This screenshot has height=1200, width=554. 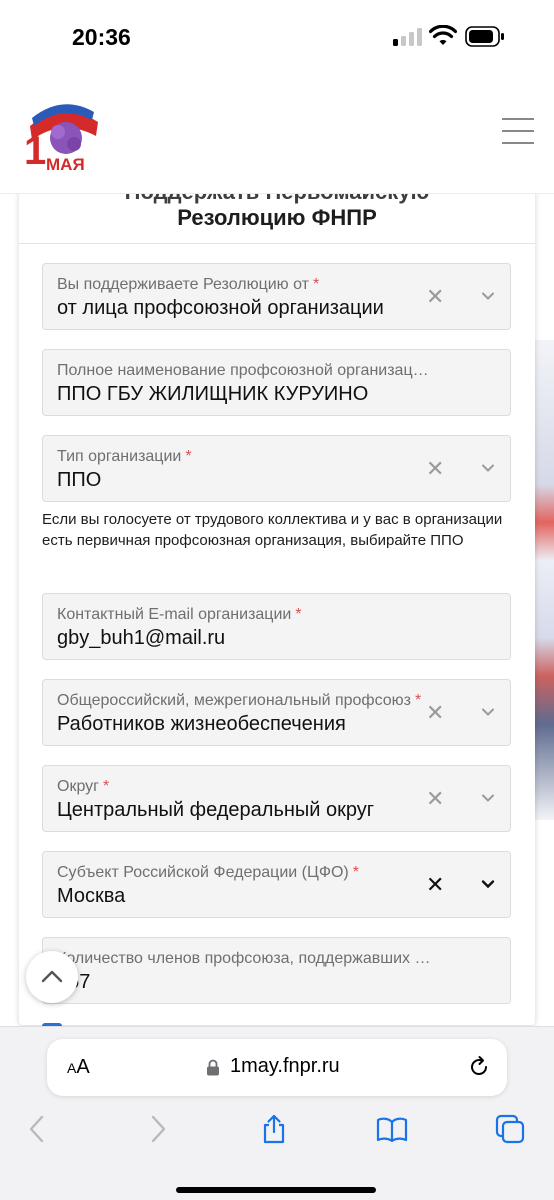 I want to click on text-size-button: AA, so click(x=78, y=1067).